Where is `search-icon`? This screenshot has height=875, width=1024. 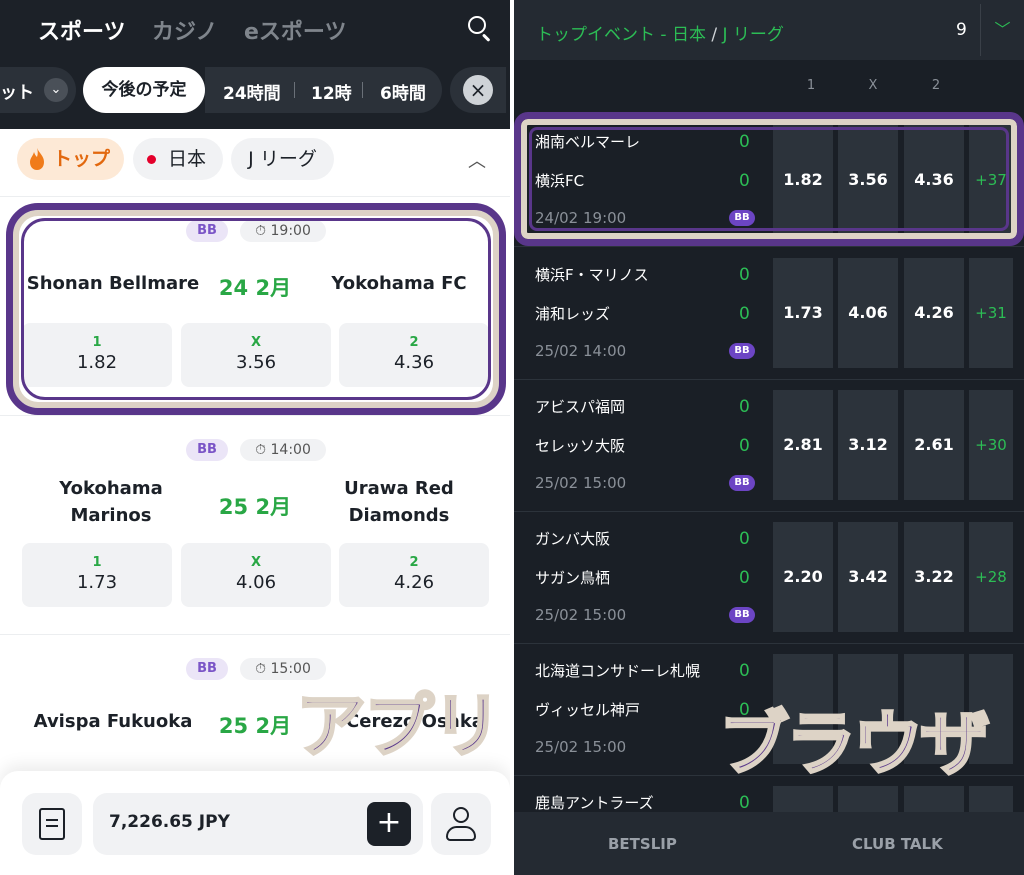 search-icon is located at coordinates (479, 27).